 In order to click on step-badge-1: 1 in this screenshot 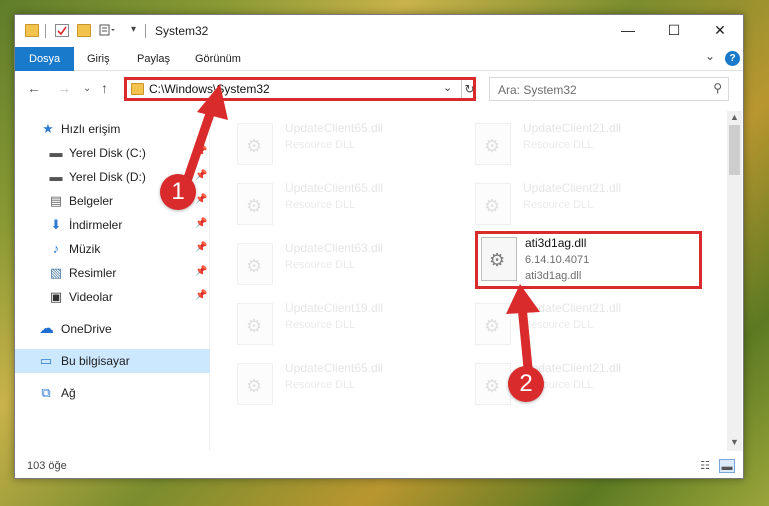, I will do `click(178, 192)`.